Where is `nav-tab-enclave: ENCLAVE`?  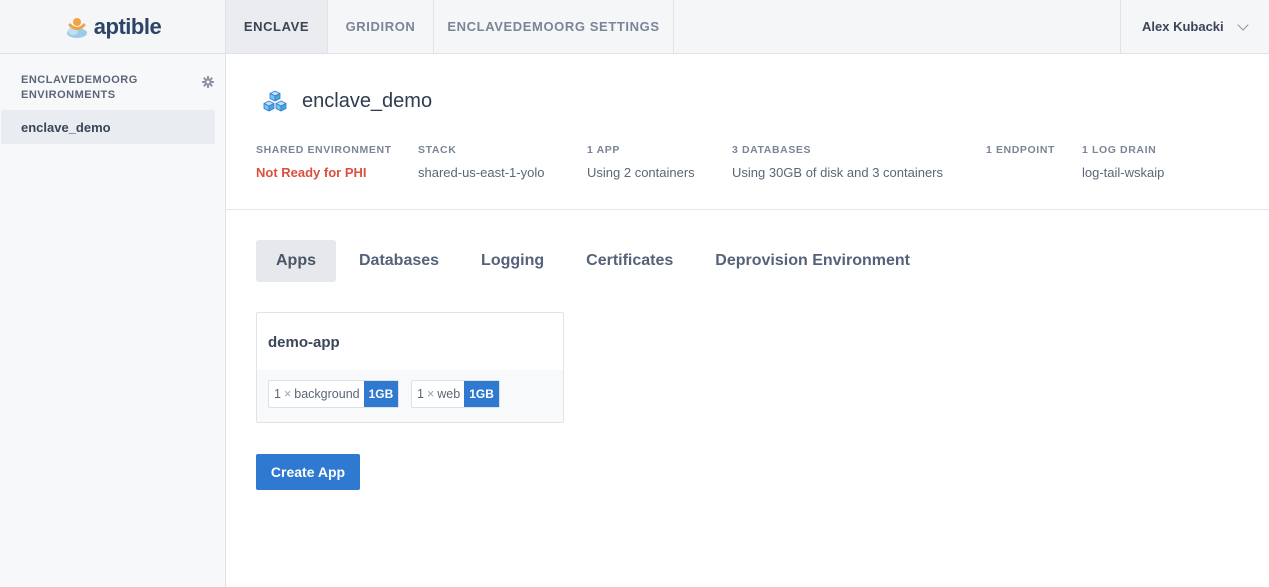 nav-tab-enclave: ENCLAVE is located at coordinates (277, 26).